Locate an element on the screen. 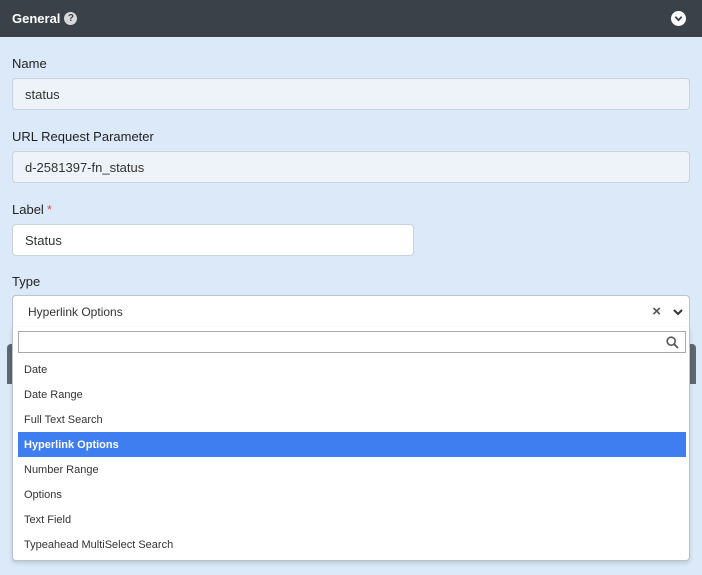  name-field: status is located at coordinates (351, 94).